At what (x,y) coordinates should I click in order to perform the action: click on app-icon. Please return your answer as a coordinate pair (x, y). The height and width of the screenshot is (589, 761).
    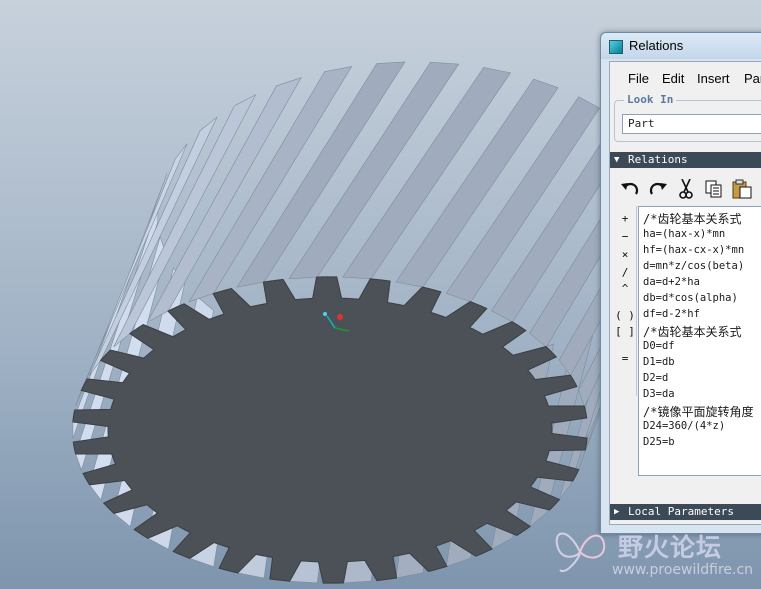
    Looking at the image, I should click on (616, 47).